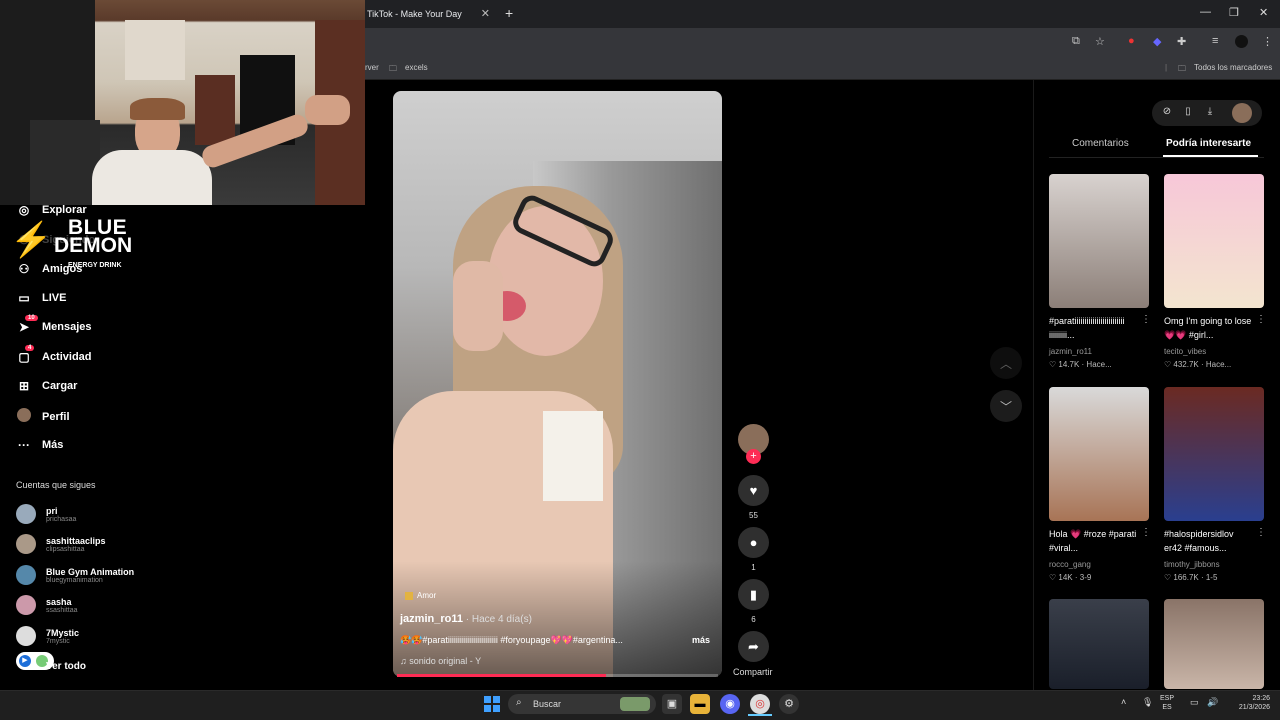 The width and height of the screenshot is (1280, 720). What do you see at coordinates (753, 646) in the screenshot?
I see `share-button: ➦` at bounding box center [753, 646].